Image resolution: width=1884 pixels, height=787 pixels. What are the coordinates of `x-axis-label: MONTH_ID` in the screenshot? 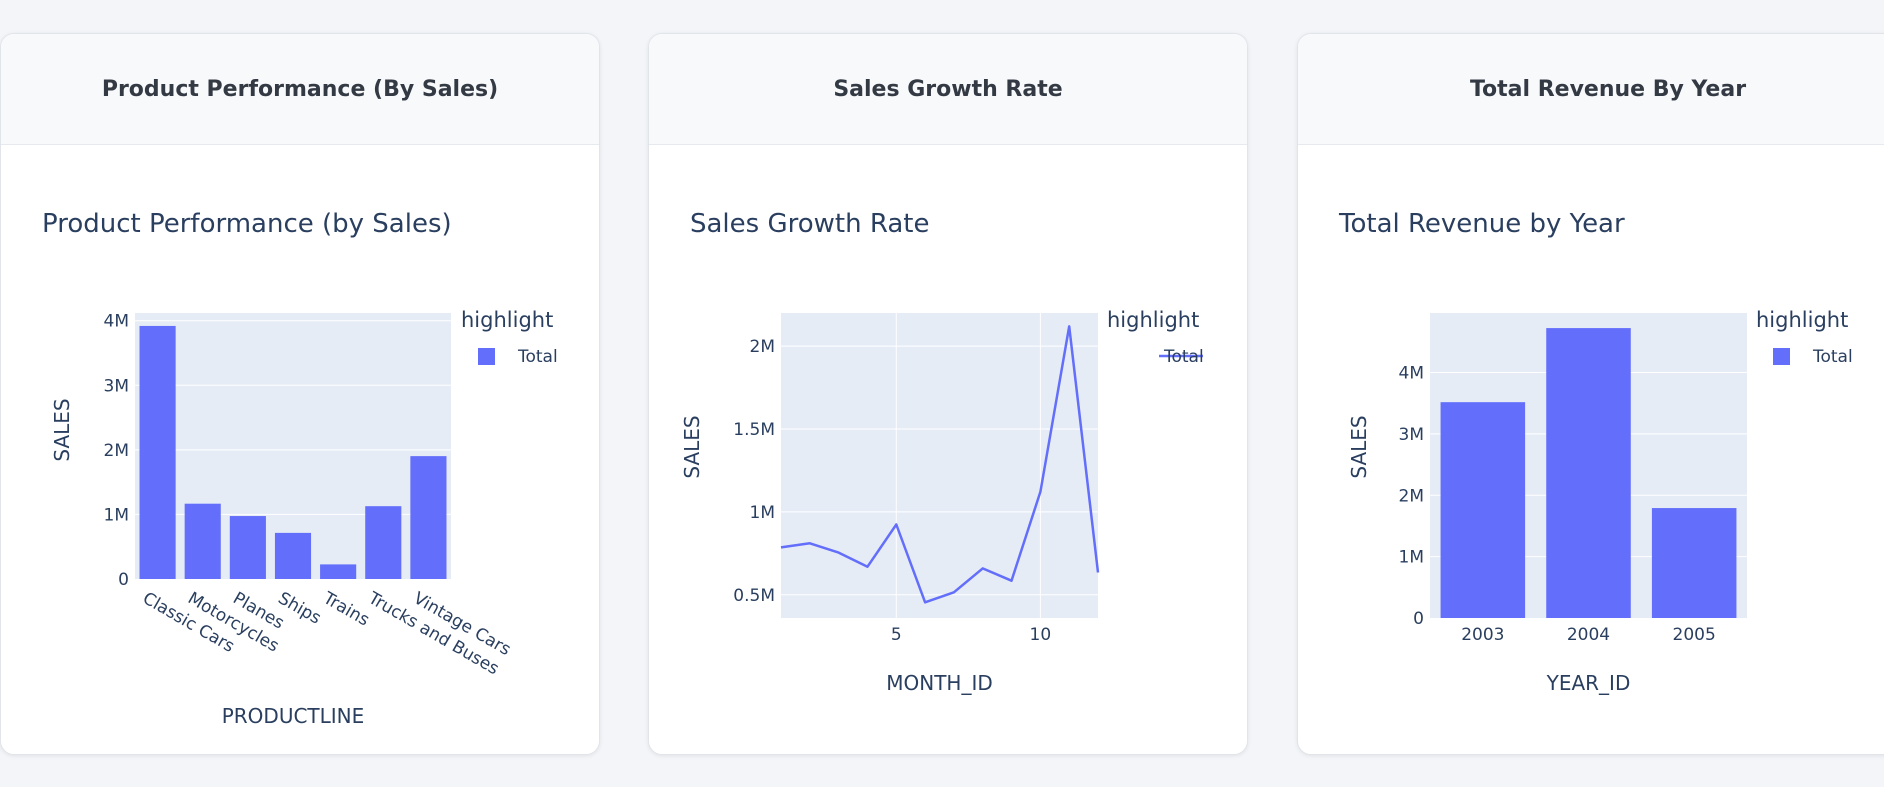 It's located at (939, 683).